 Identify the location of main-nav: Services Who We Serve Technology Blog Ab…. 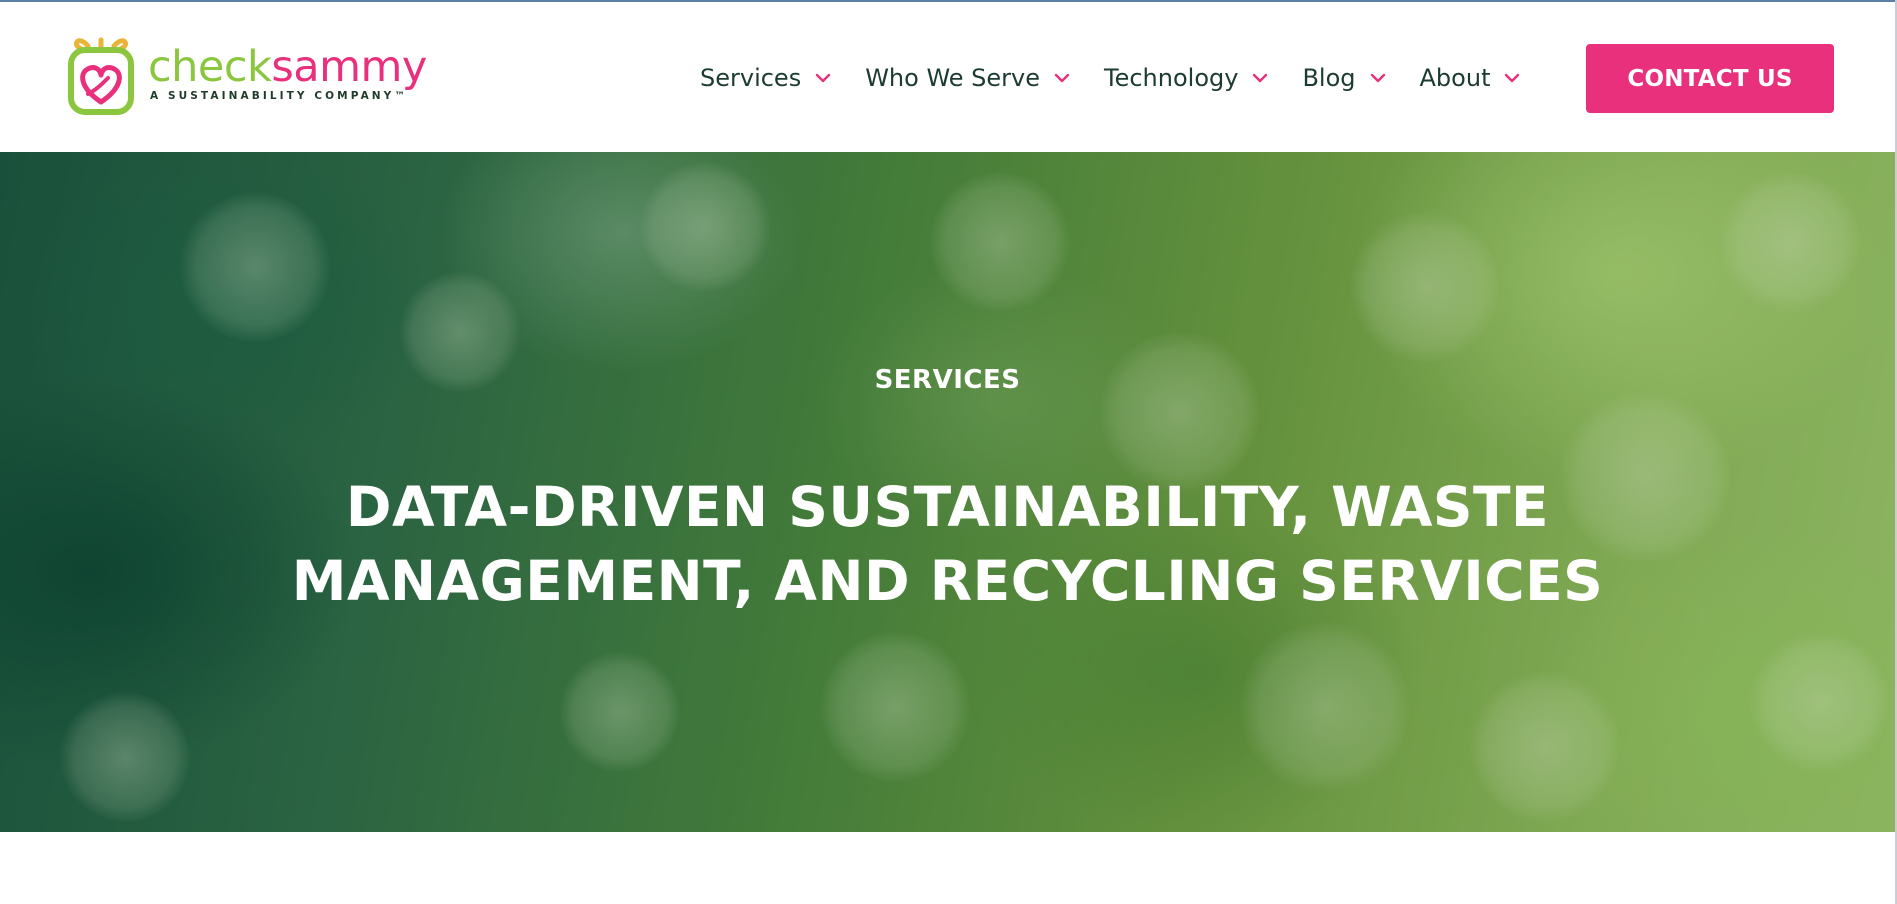
(1127, 78).